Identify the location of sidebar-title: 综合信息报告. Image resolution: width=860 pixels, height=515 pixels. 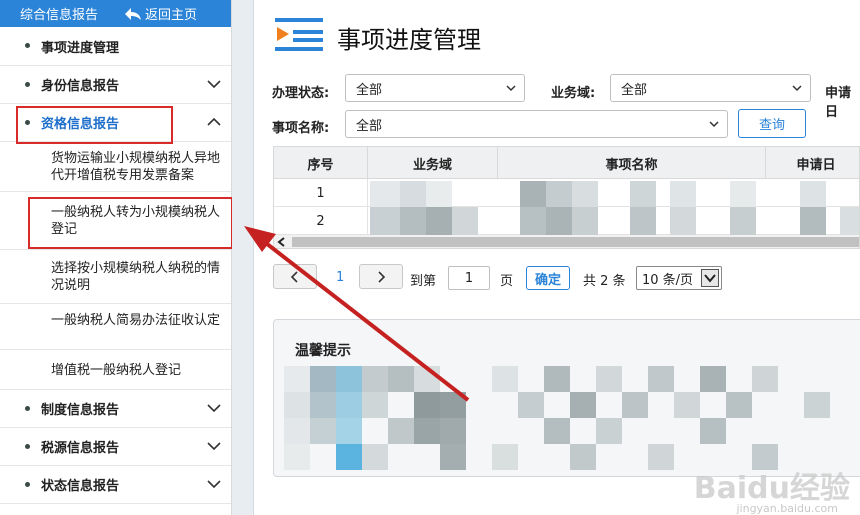
(59, 15).